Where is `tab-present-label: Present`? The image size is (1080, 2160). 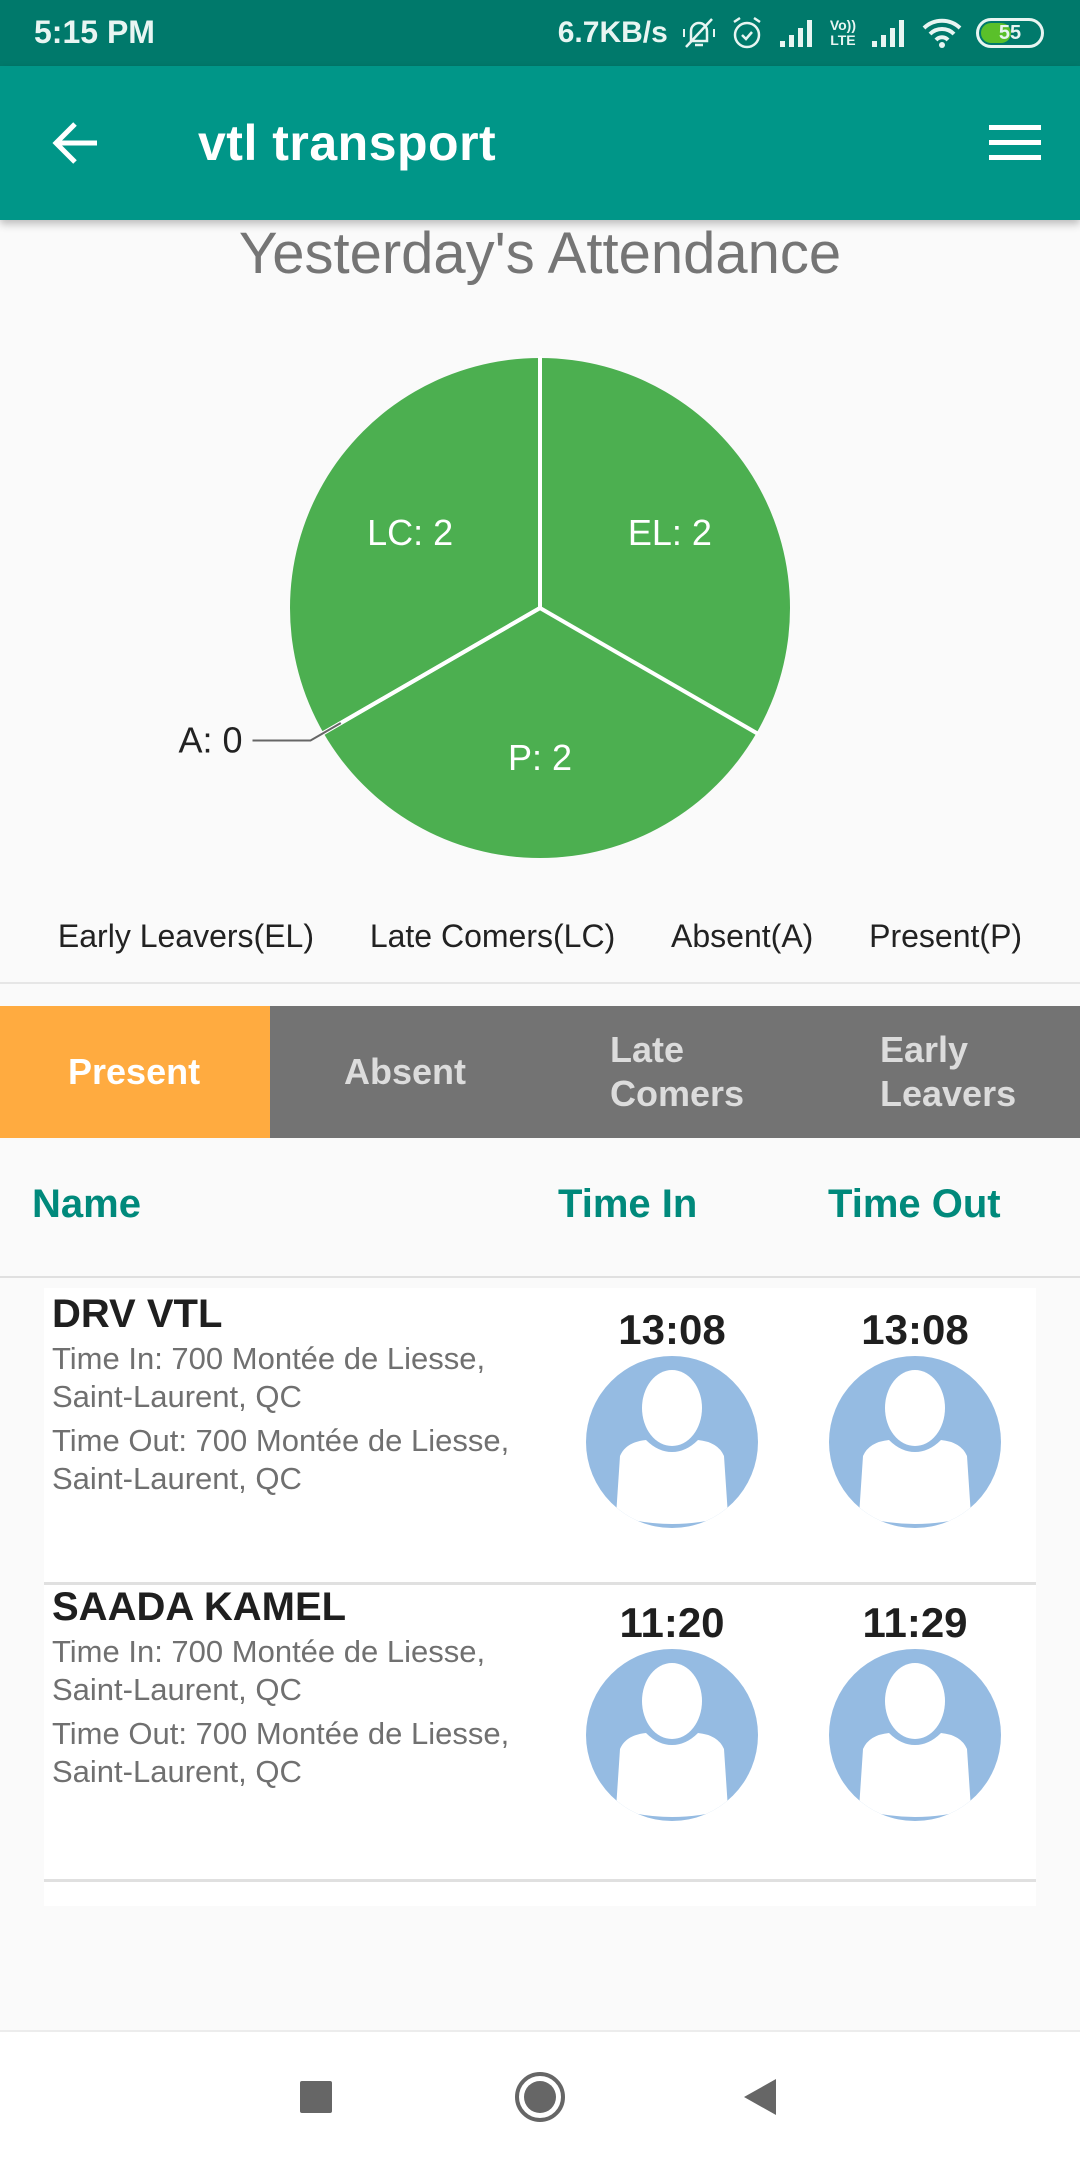
tab-present-label: Present is located at coordinates (134, 1071).